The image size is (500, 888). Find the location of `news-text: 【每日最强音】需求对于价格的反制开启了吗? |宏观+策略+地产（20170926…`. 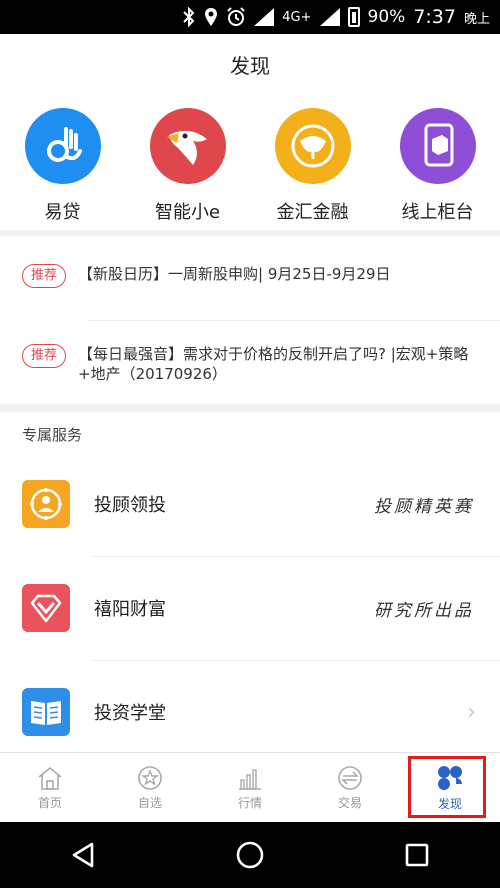

news-text: 【每日最强音】需求对于价格的反制开启了吗? |宏观+策略+地产（20170926… is located at coordinates (273, 364).